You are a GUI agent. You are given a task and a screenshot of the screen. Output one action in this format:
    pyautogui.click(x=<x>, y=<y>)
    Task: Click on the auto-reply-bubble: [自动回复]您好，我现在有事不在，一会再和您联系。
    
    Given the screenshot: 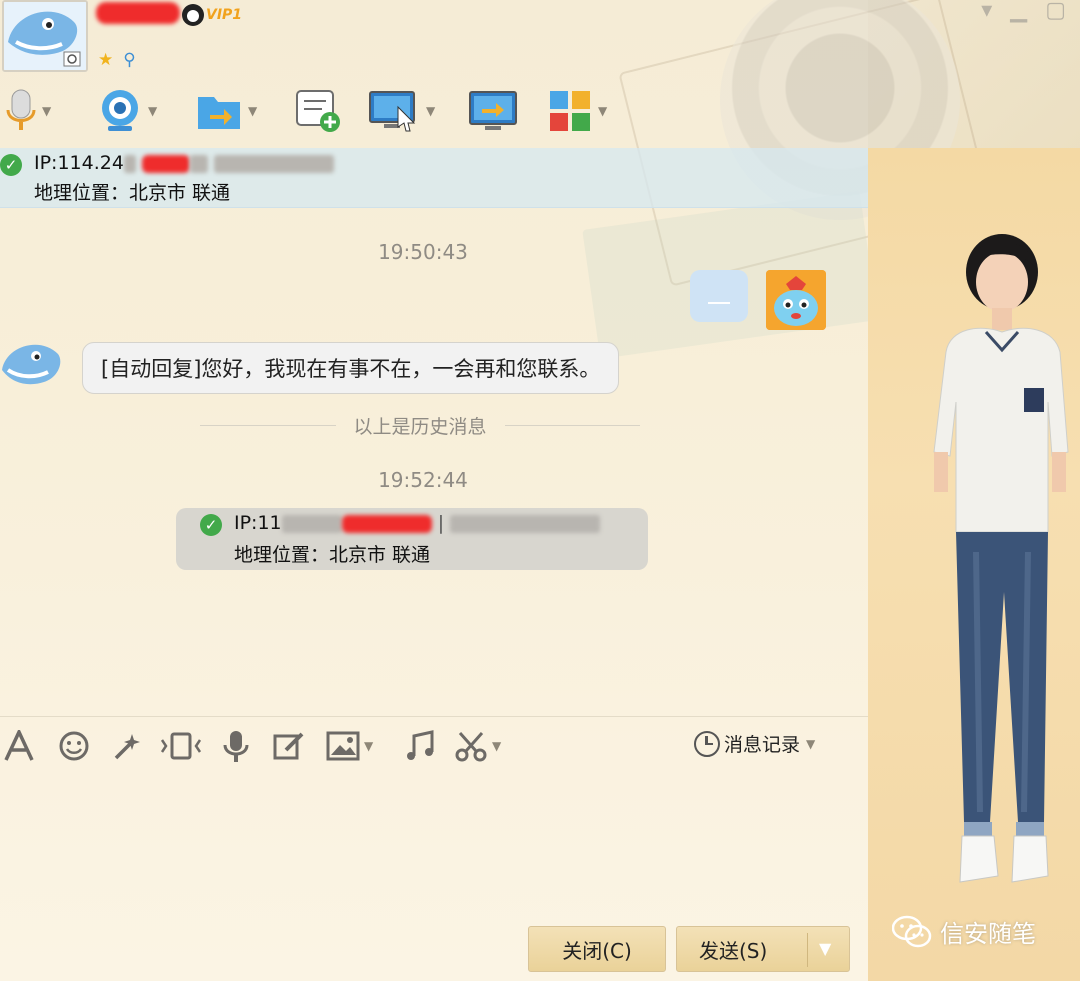 What is the action you would take?
    pyautogui.click(x=351, y=368)
    